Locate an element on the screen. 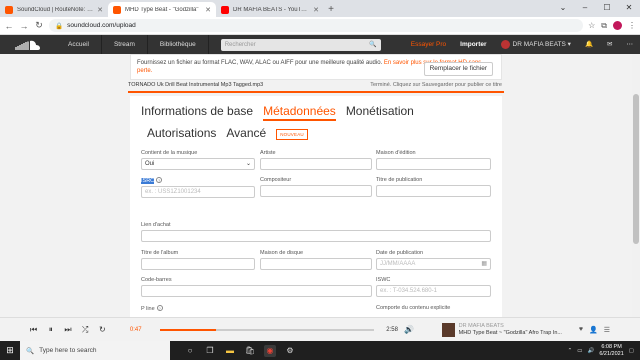 This screenshot has height=360, width=640. composer-label: Compositeur is located at coordinates (276, 180).